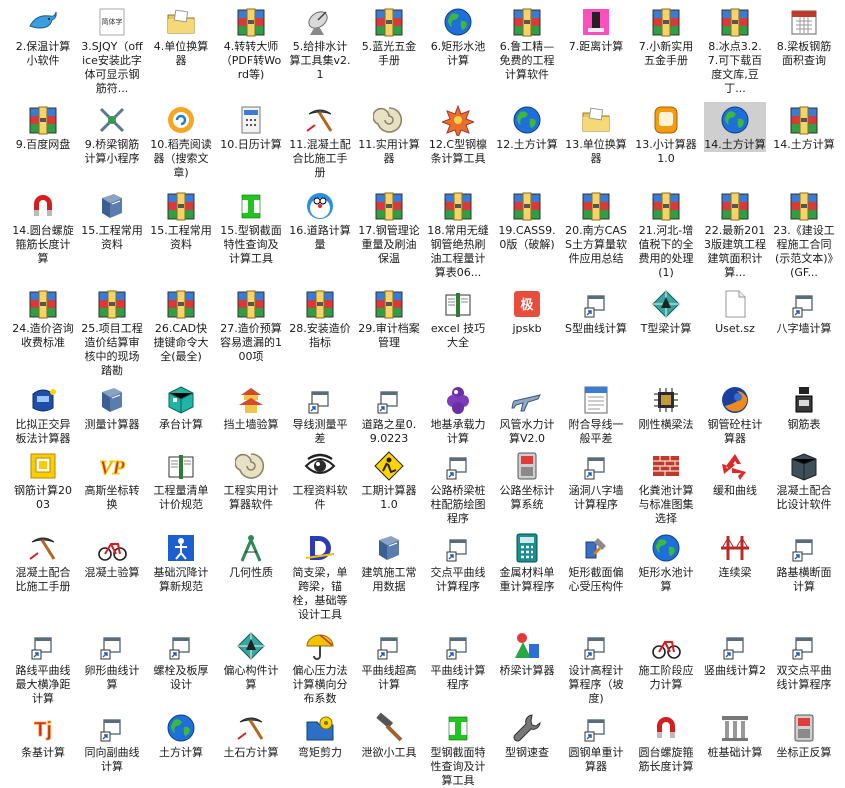  I want to click on desktop-shortcut: 设计高程计算程序（坡度), so click(596, 667).